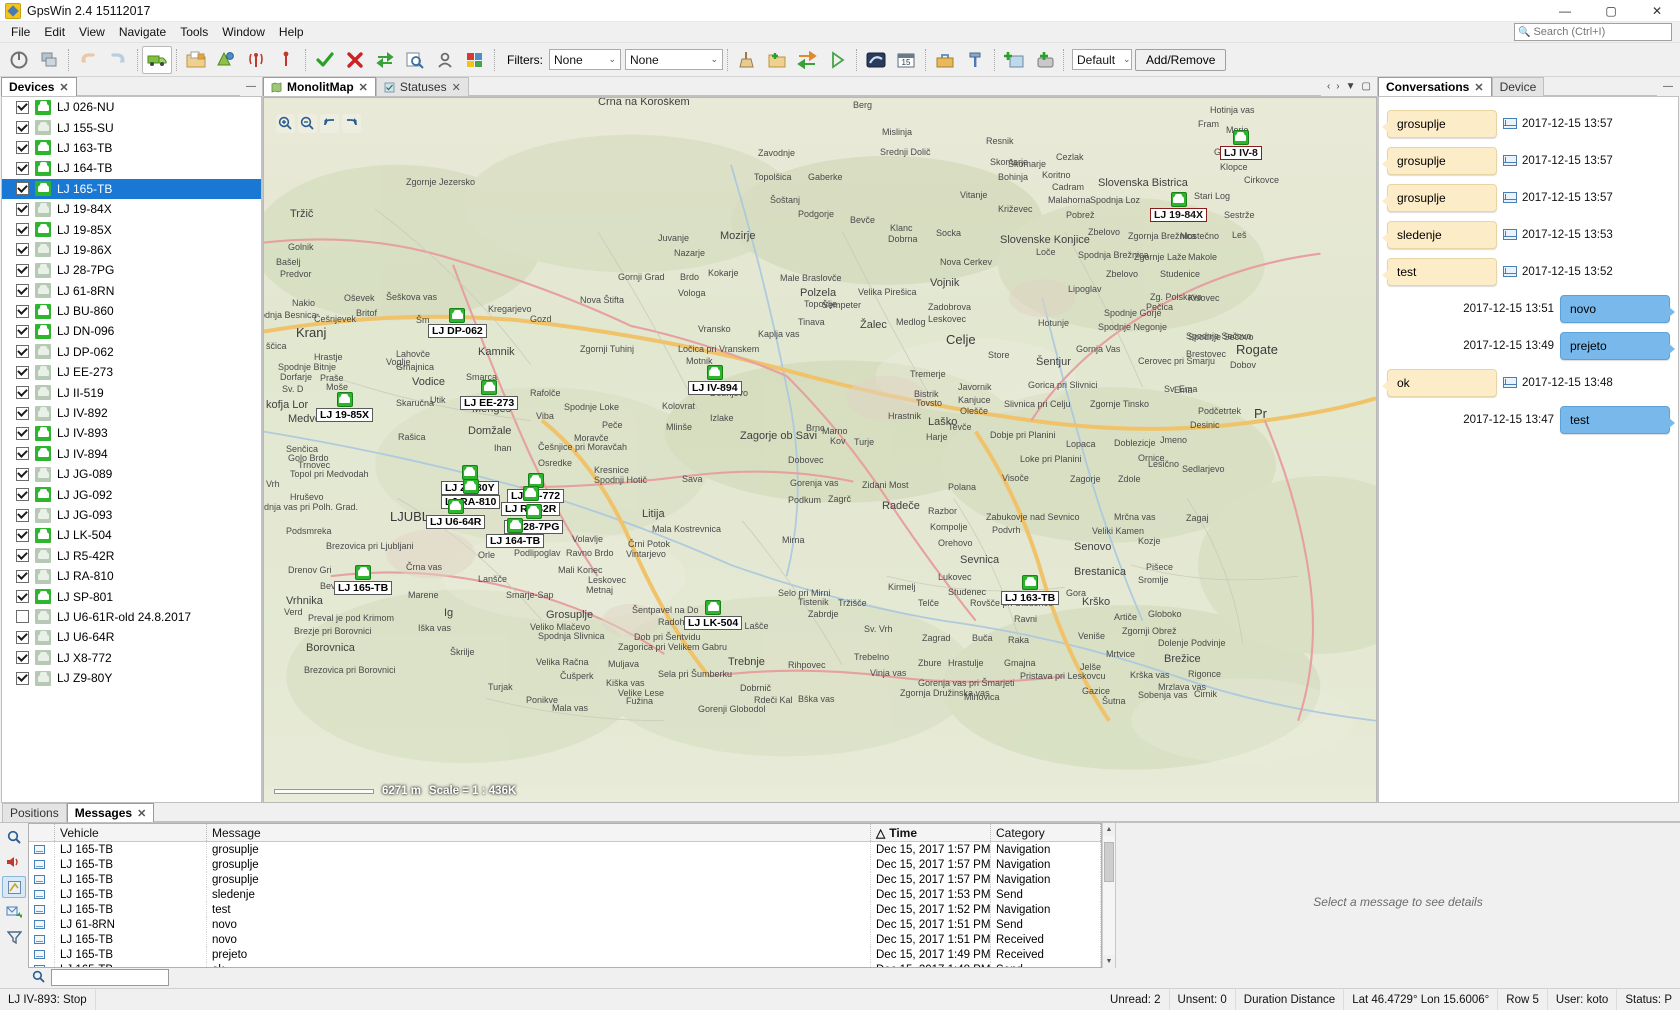 This screenshot has height=1010, width=1680. What do you see at coordinates (131, 311) in the screenshot?
I see `device-list-item: LJ BU-860` at bounding box center [131, 311].